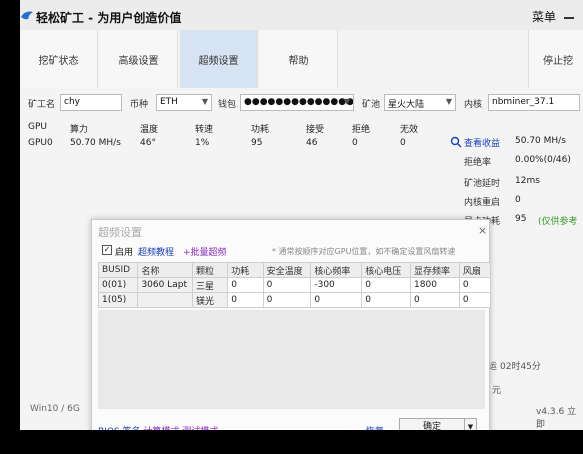 The height and width of the screenshot is (454, 583). I want to click on minimize-icon, so click(569, 15).